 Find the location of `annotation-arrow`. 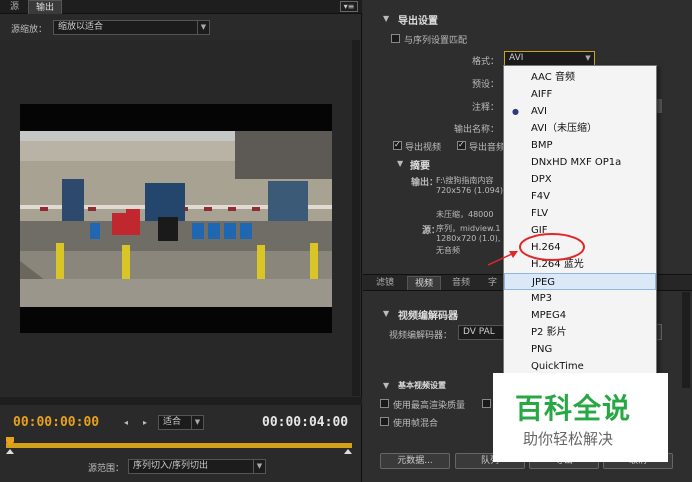

annotation-arrow is located at coordinates (501, 259).